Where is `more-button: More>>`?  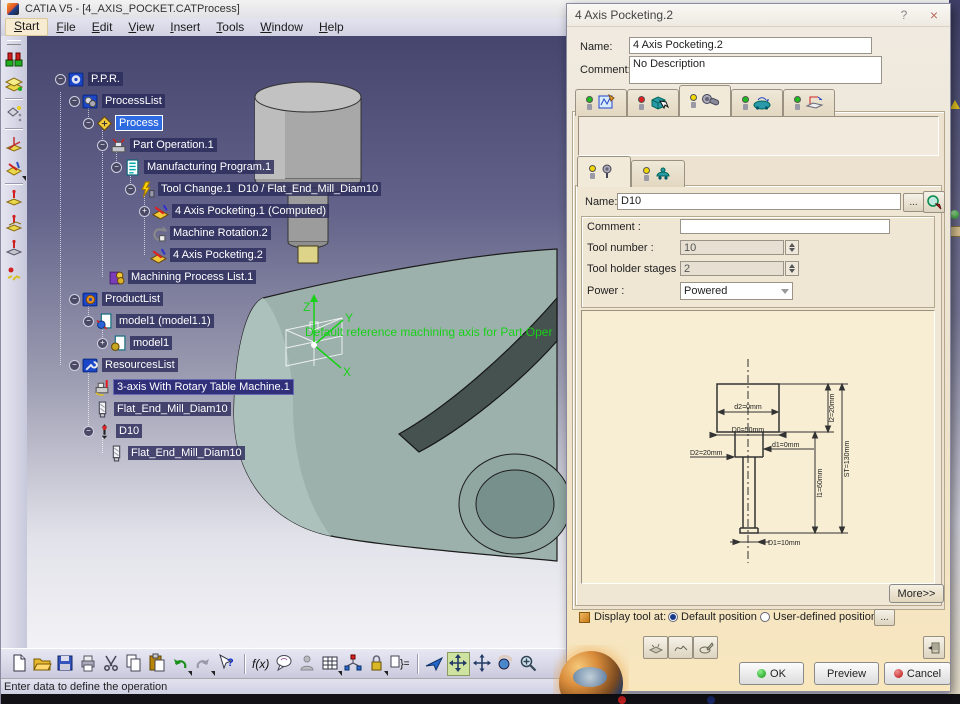 more-button: More>> is located at coordinates (916, 593).